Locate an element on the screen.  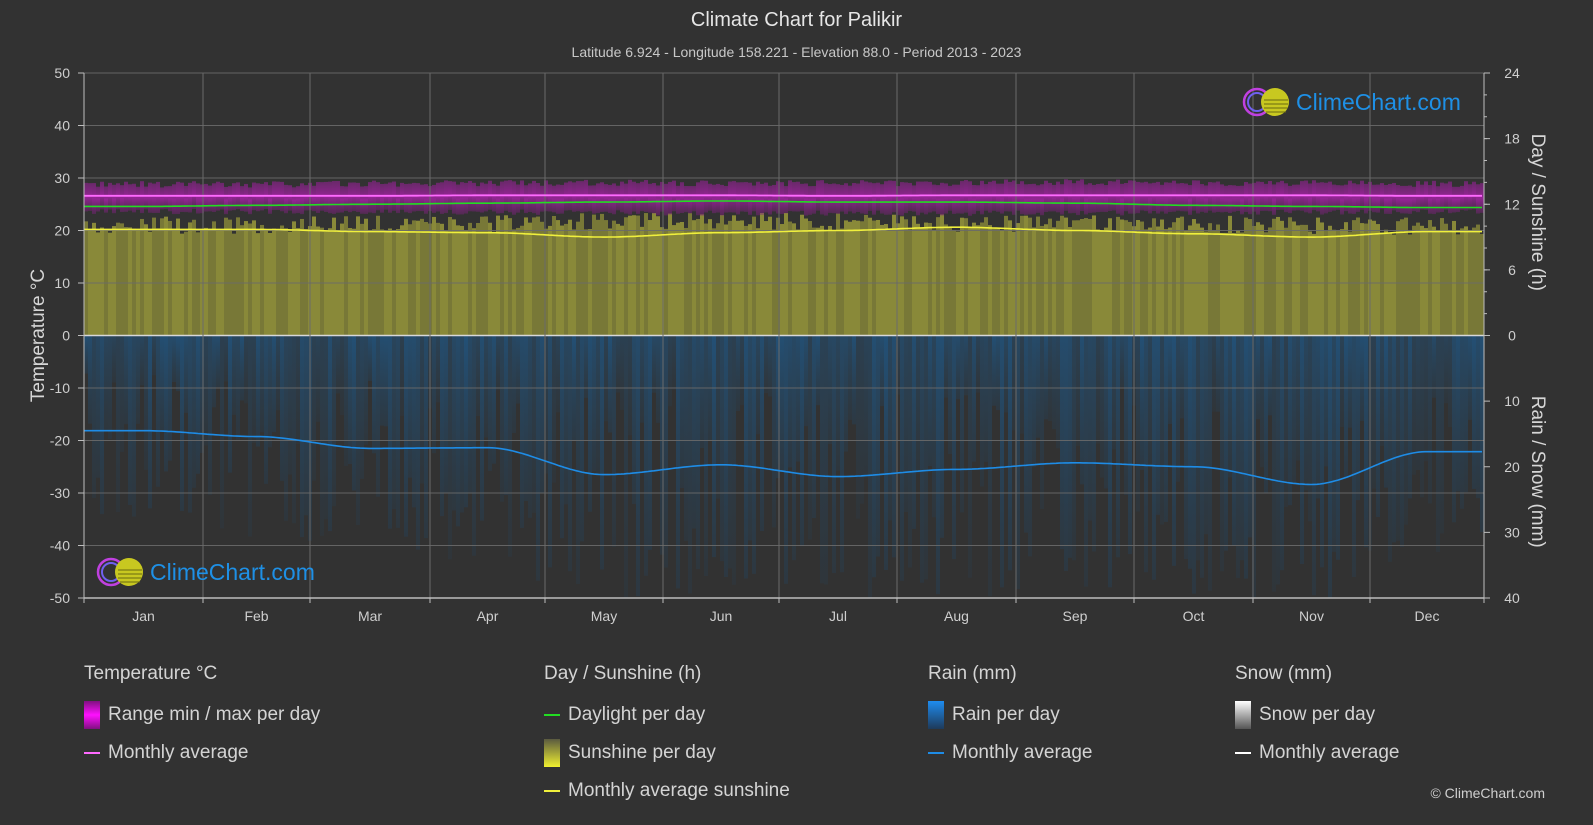
legend-rain: Rain (mm) Rain per day Monthly average is located at coordinates (1010, 720).